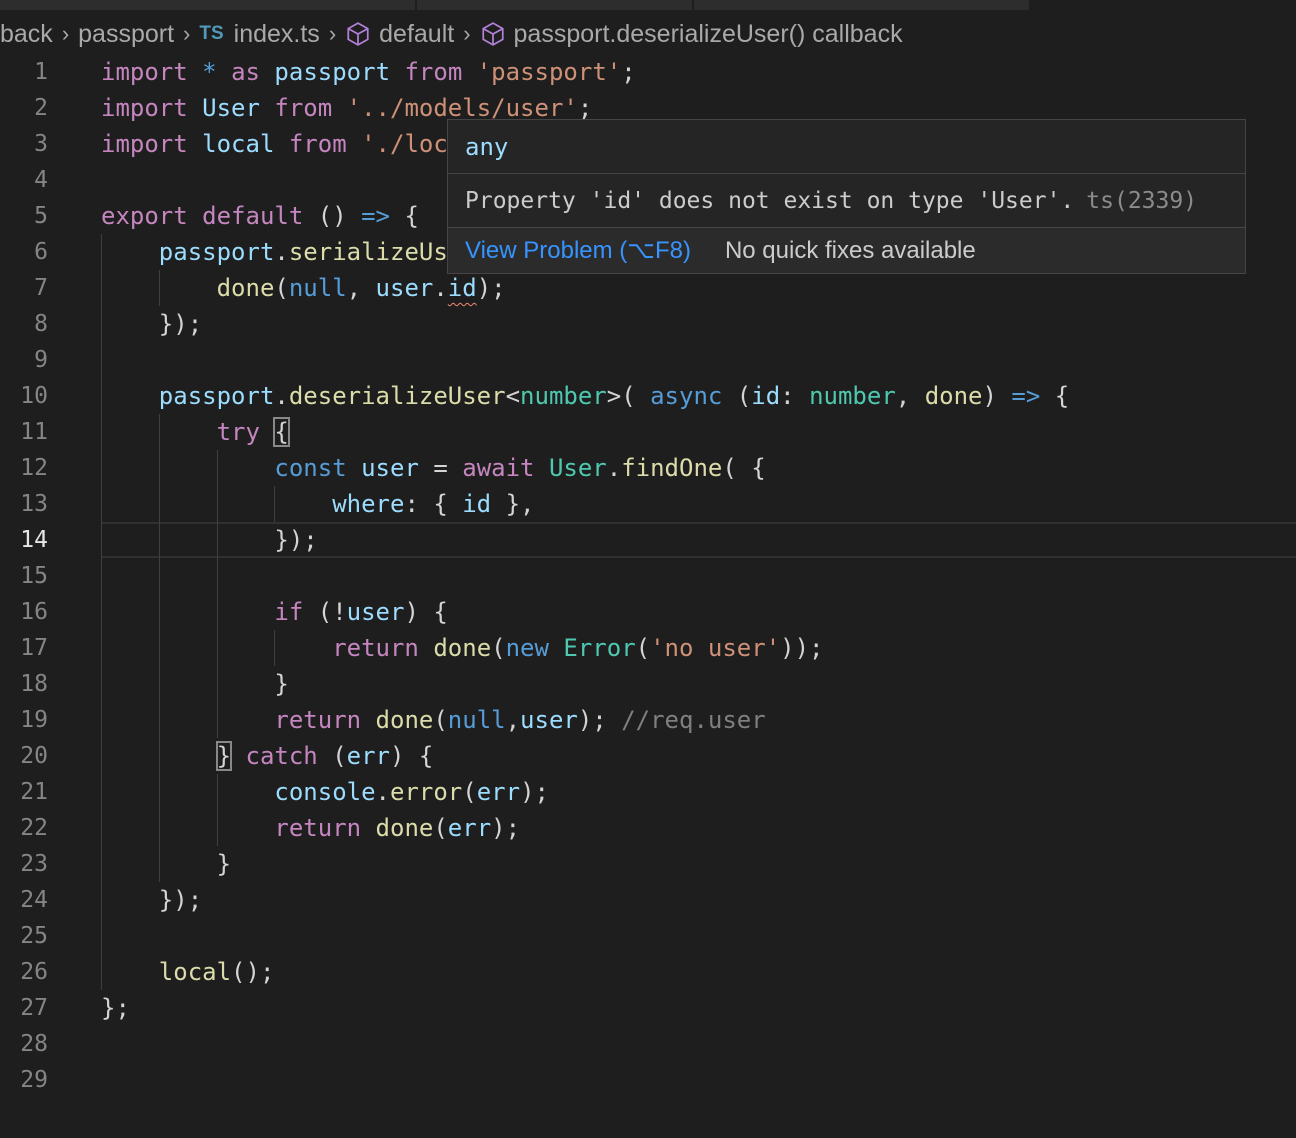  What do you see at coordinates (698, 1008) in the screenshot?
I see `code-line: };` at bounding box center [698, 1008].